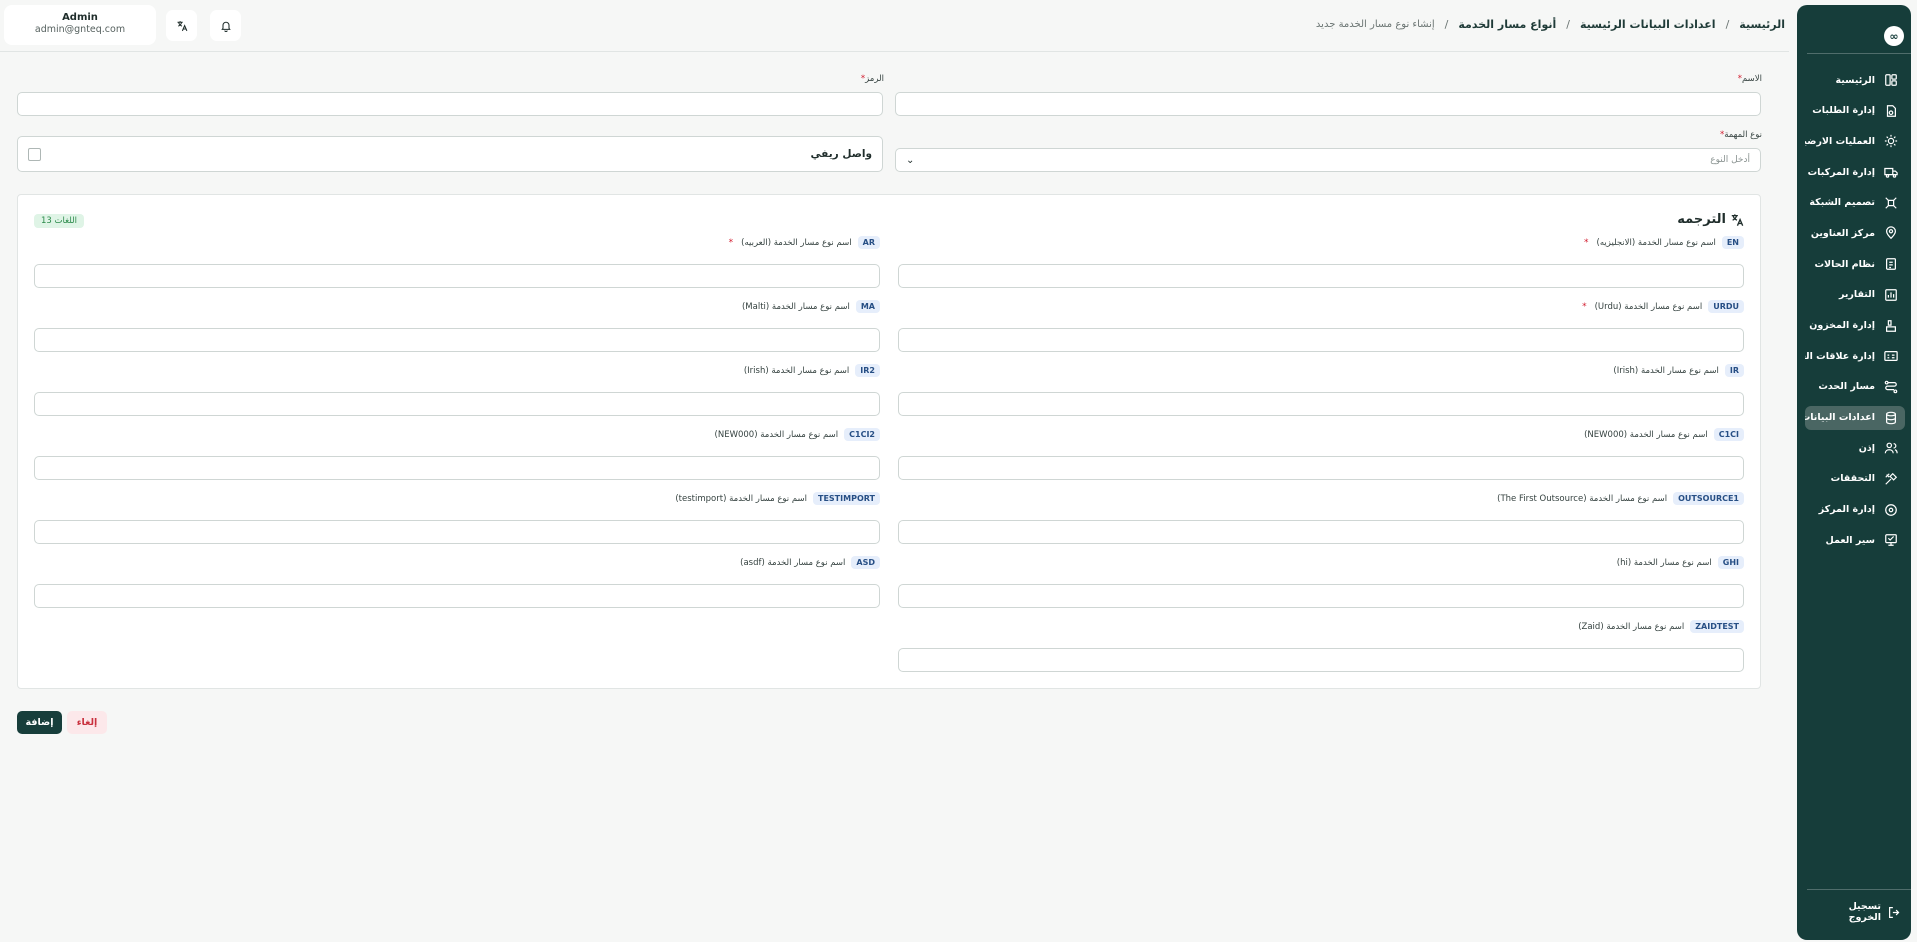 The height and width of the screenshot is (942, 1917). Describe the element at coordinates (1855, 540) in the screenshot. I see `sidebar-item-workflow: سير العمل` at that location.